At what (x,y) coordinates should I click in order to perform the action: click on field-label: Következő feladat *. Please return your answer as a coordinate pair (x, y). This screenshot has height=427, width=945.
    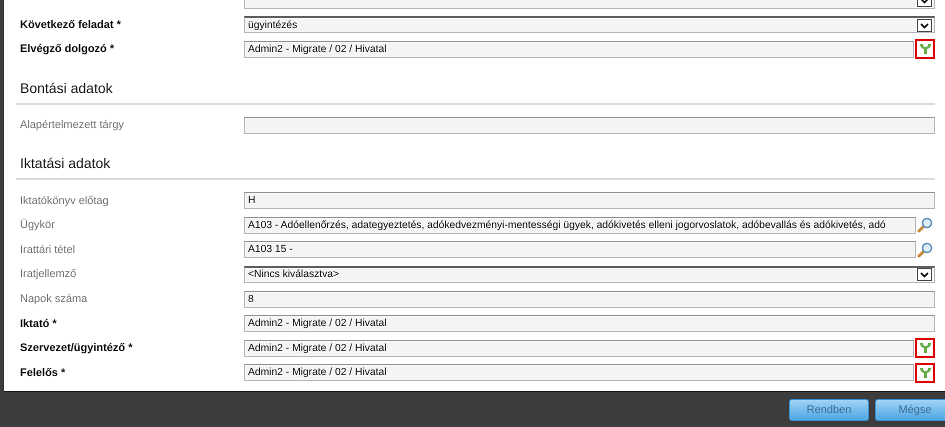
    Looking at the image, I should click on (71, 24).